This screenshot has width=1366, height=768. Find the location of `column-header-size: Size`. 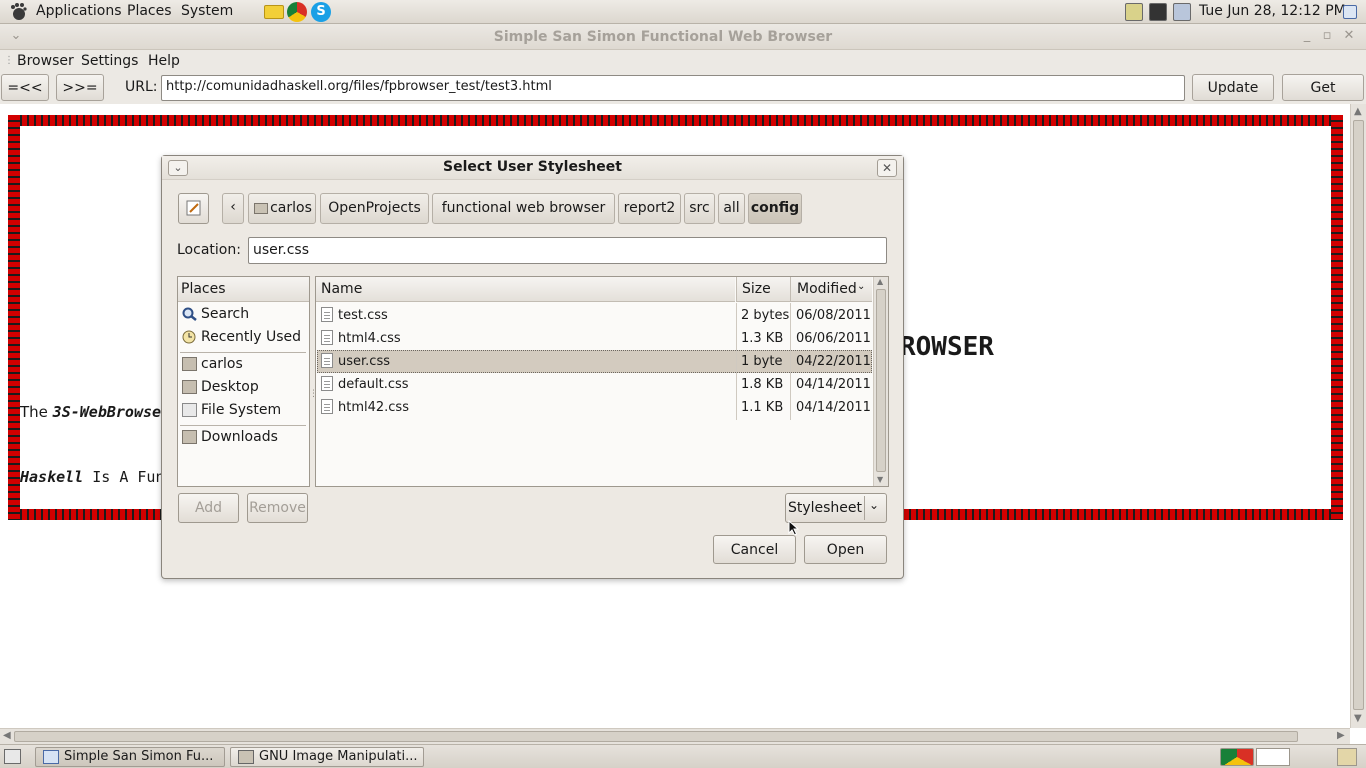

column-header-size: Size is located at coordinates (763, 289).